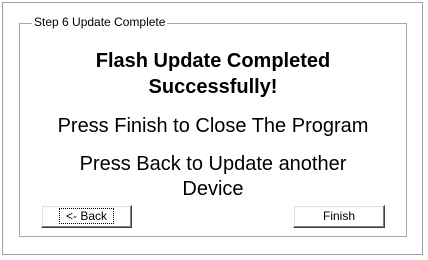  Describe the element at coordinates (213, 189) in the screenshot. I see `back-instruction-line-2: Device` at that location.